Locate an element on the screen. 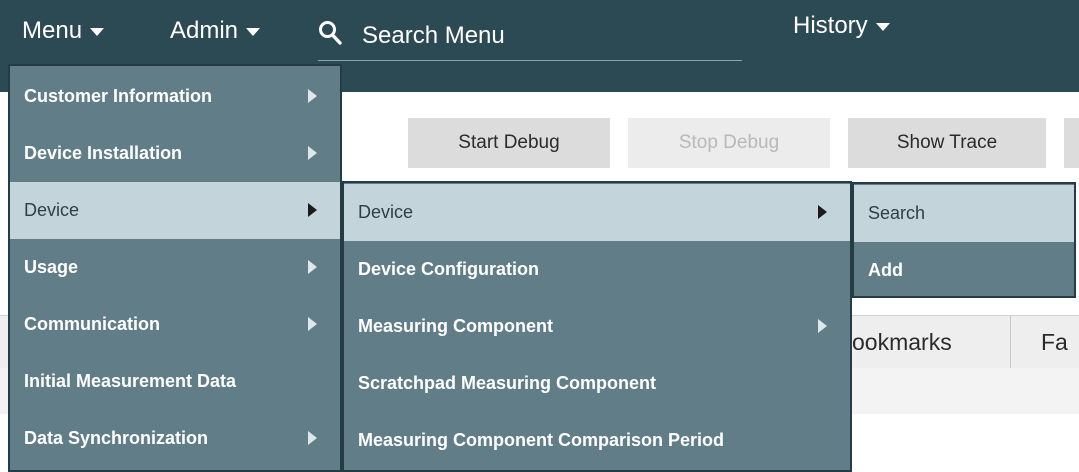  submenu-item-label: Measuring Component Comparison Period is located at coordinates (541, 440).